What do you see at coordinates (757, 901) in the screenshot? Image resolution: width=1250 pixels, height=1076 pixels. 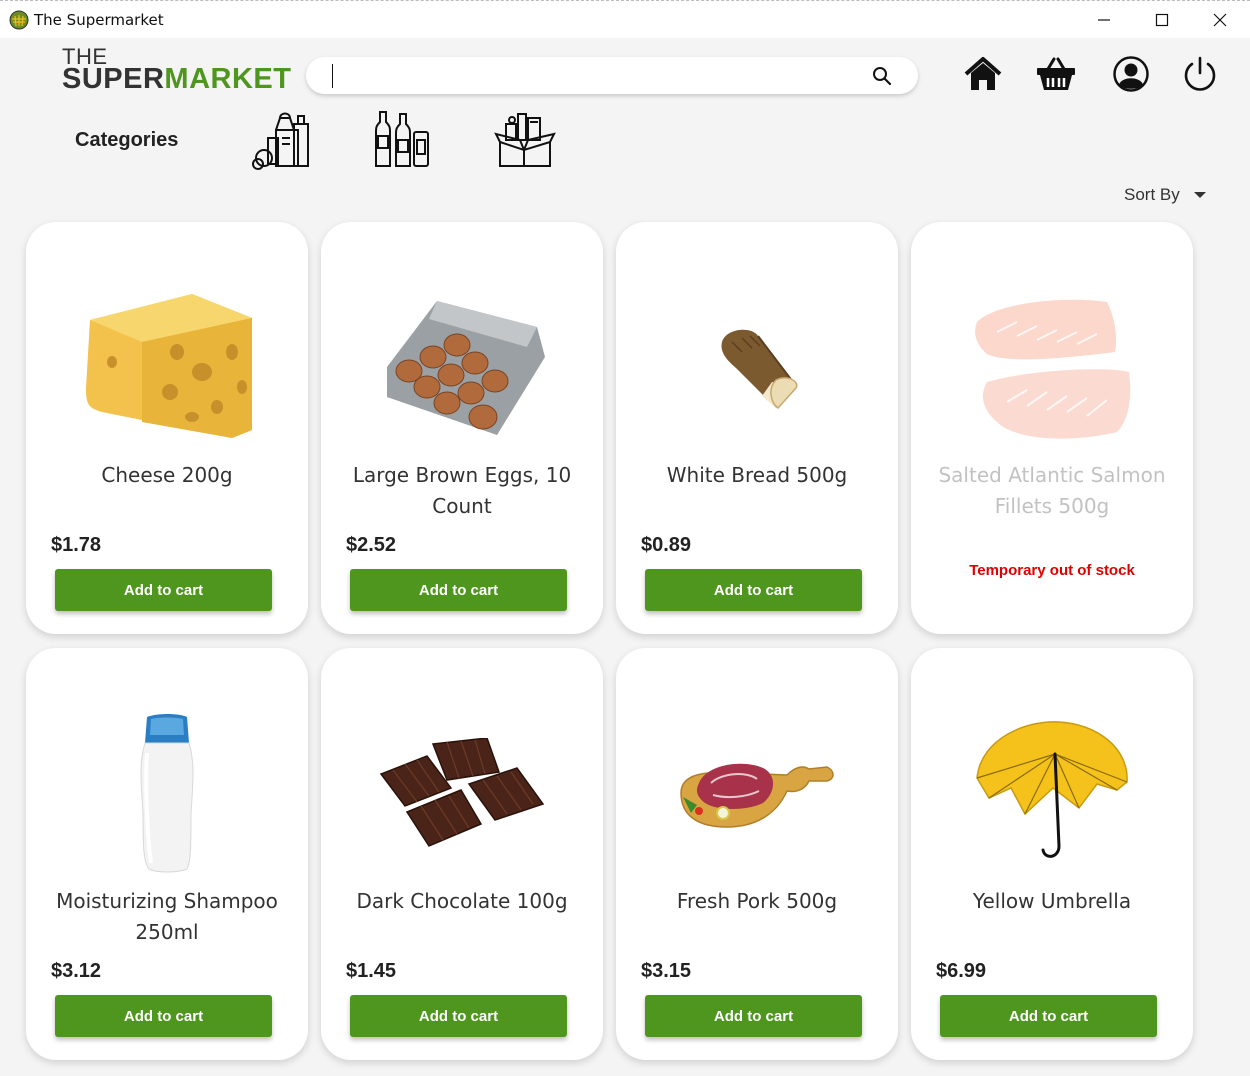 I see `product-name: Fresh Pork 500g` at bounding box center [757, 901].